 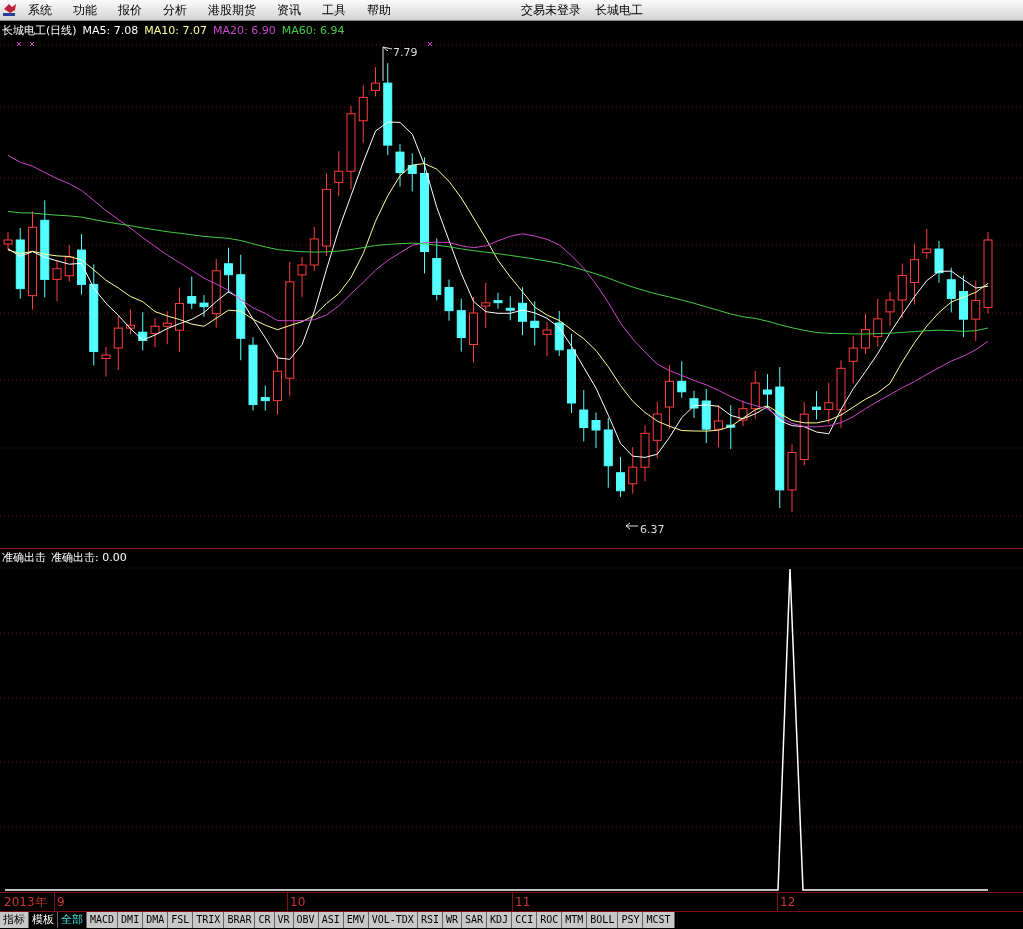 What do you see at coordinates (289, 10) in the screenshot?
I see `menu-item: 资讯` at bounding box center [289, 10].